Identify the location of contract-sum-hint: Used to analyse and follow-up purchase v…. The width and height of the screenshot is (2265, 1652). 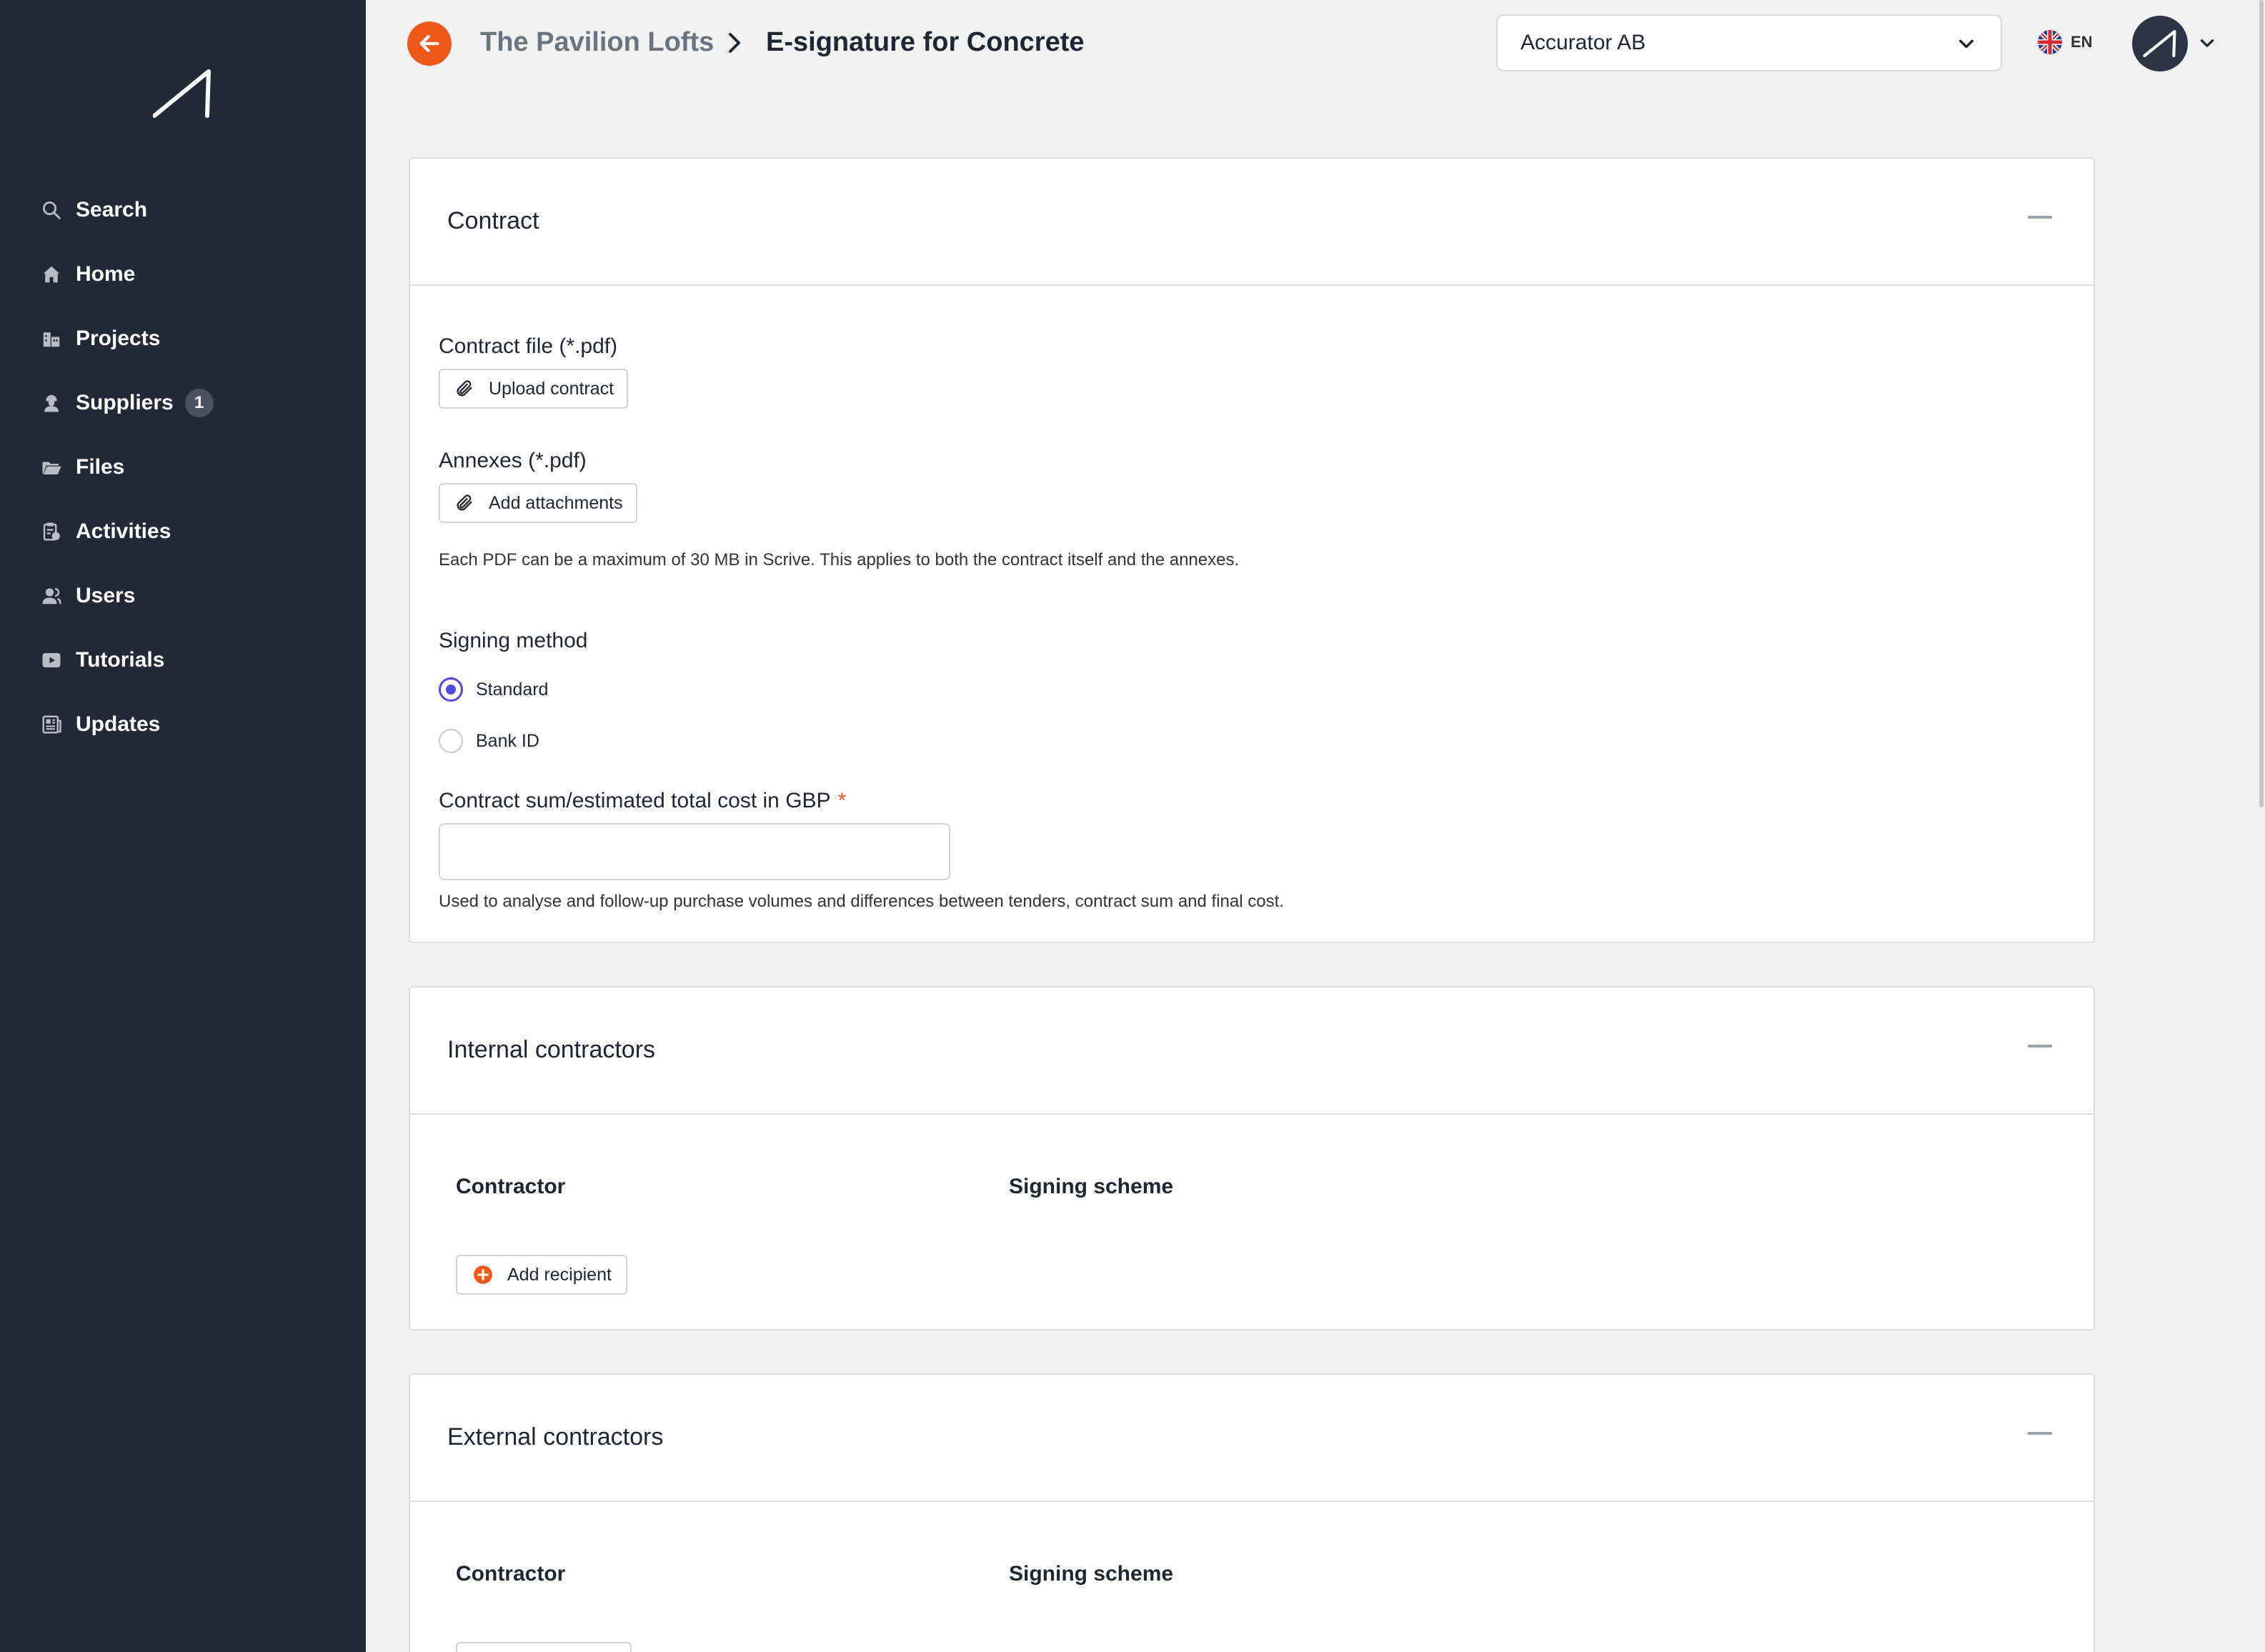
(861, 901).